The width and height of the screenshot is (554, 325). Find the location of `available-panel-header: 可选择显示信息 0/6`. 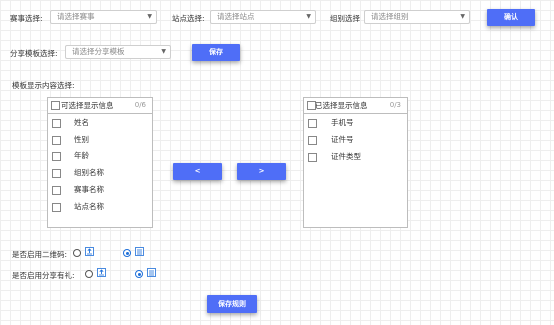

available-panel-header: 可选择显示信息 0/6 is located at coordinates (100, 106).